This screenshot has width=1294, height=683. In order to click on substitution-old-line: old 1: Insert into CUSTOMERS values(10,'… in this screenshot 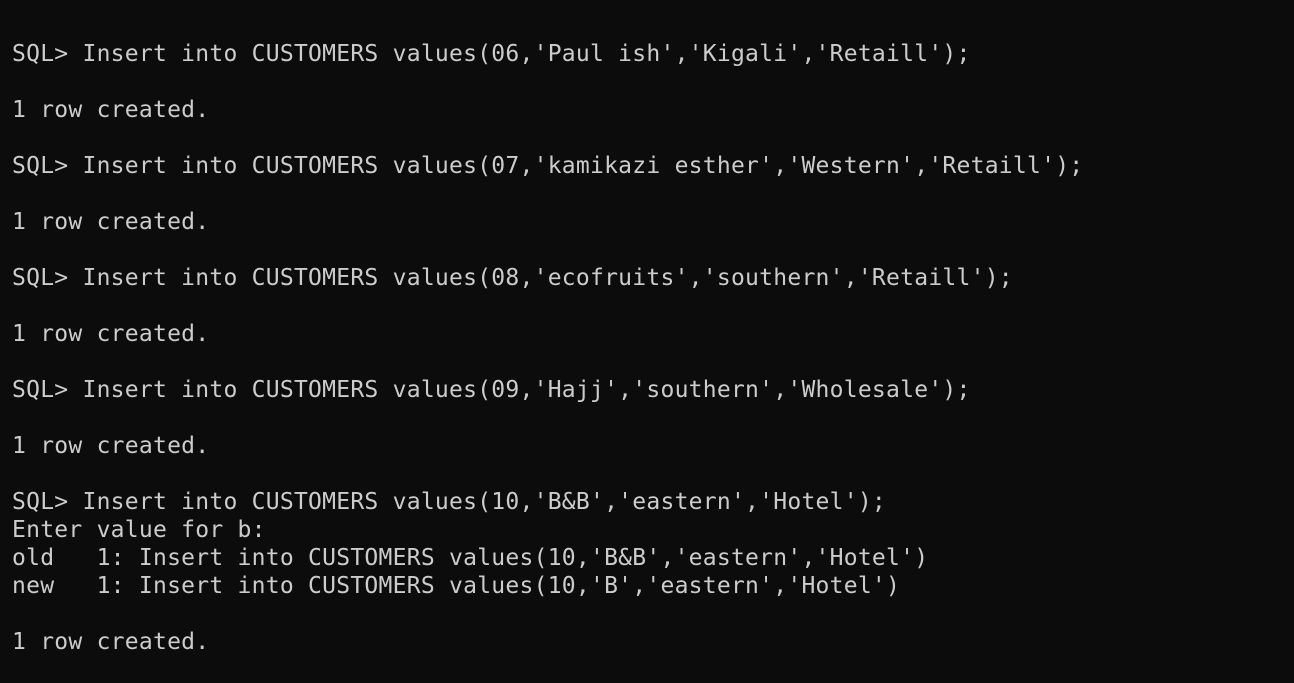, I will do `click(470, 558)`.